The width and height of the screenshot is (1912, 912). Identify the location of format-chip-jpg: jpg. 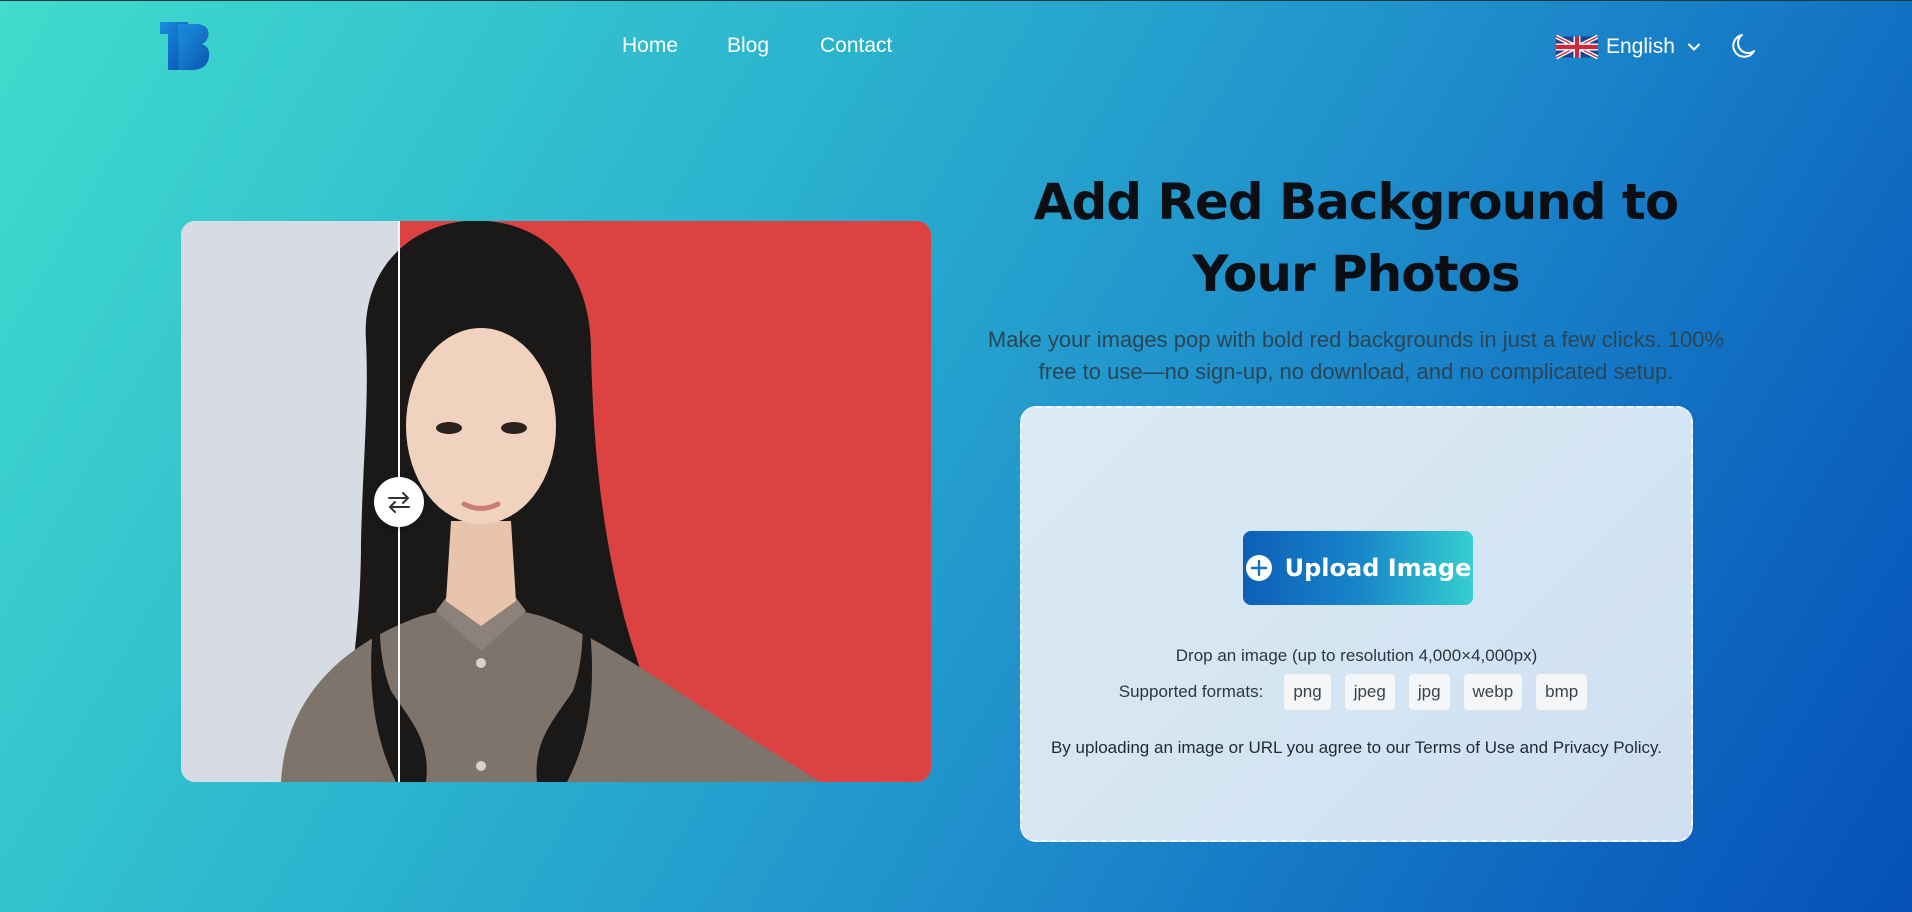
(1429, 692).